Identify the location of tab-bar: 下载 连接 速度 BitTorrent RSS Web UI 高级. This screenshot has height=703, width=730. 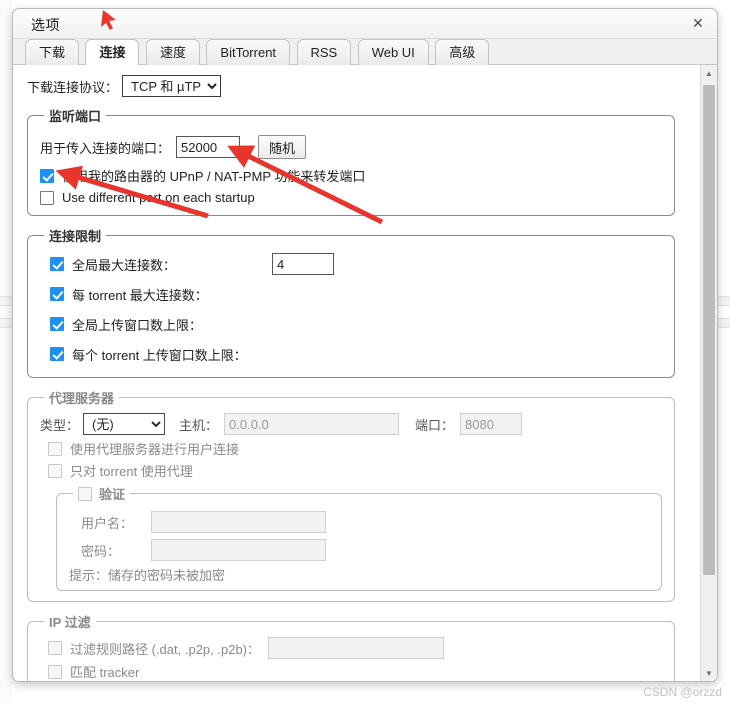
(365, 52).